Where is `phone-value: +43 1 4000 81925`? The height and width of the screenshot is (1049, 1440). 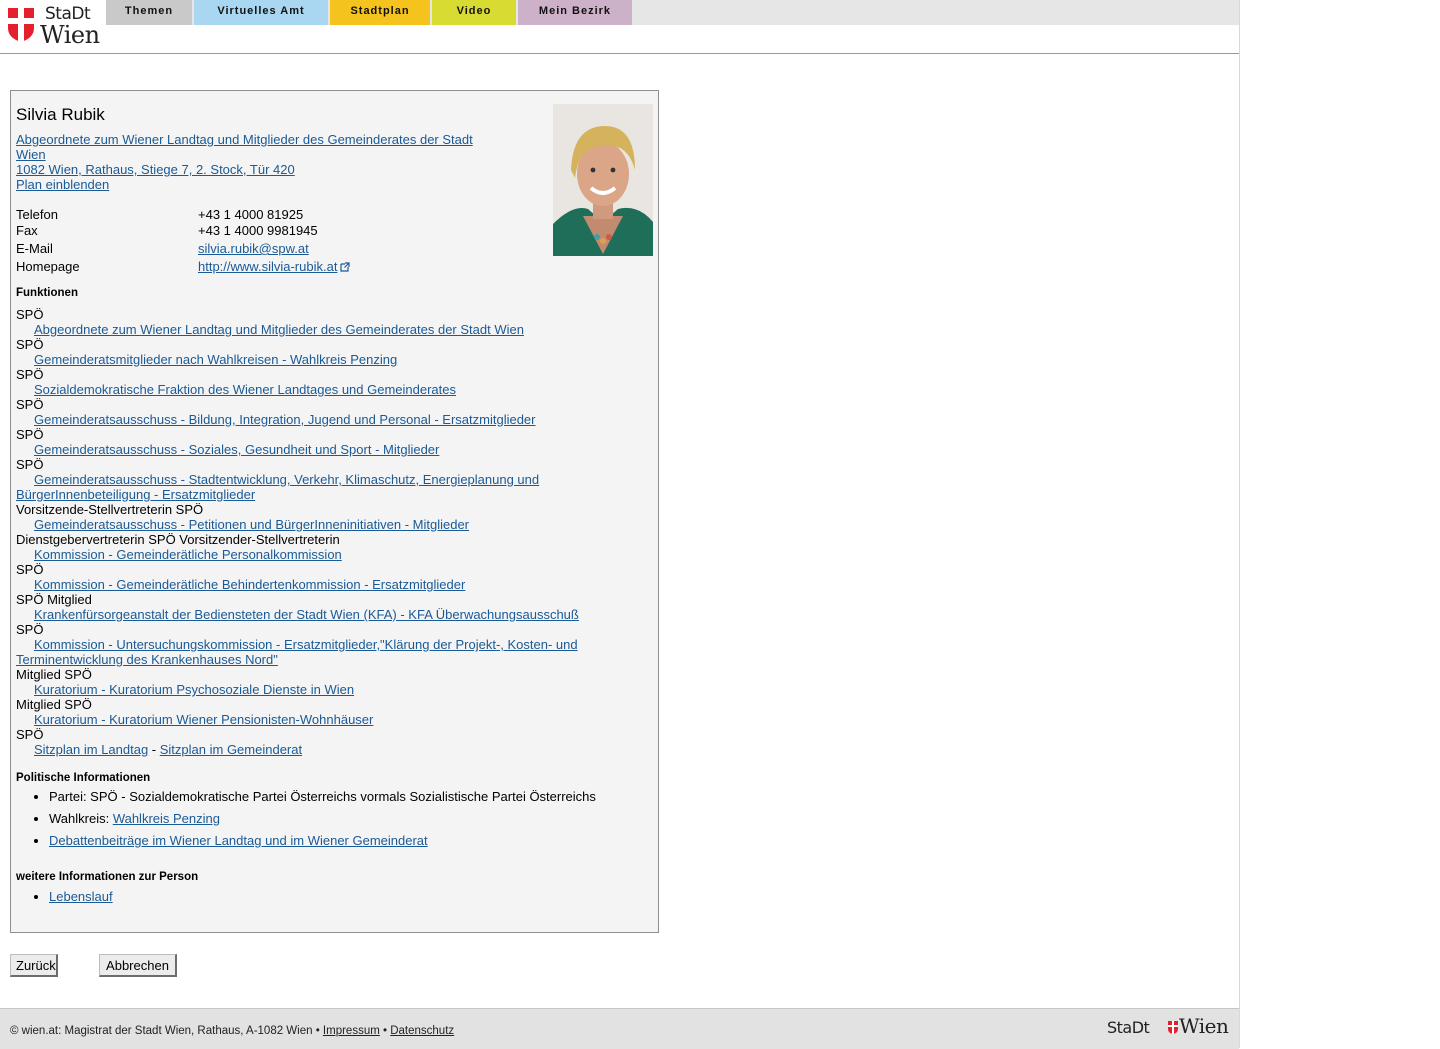 phone-value: +43 1 4000 81925 is located at coordinates (251, 214).